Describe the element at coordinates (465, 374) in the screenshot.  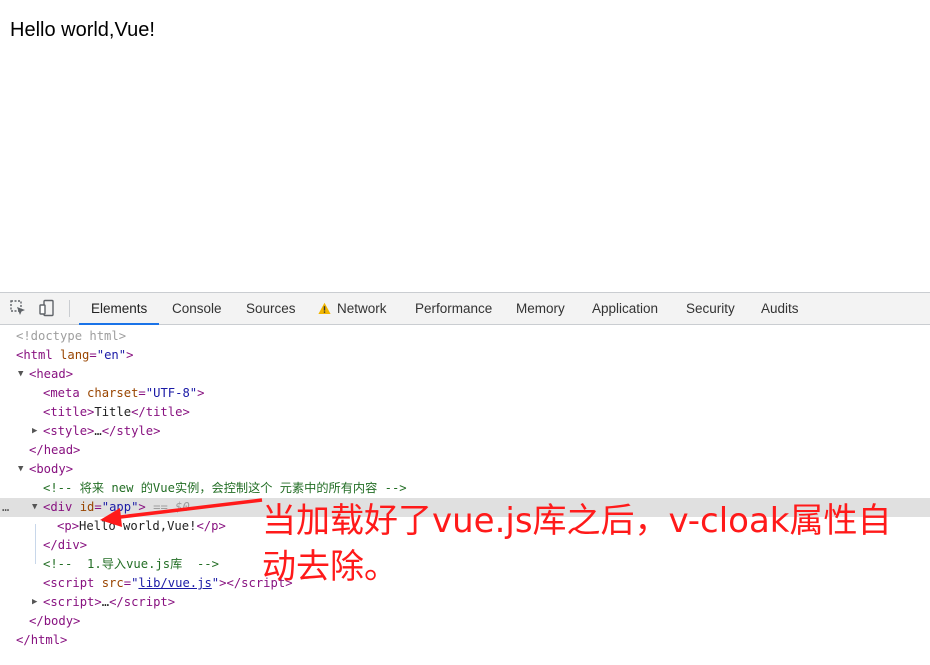
I see `dom-line-head: ▼ <head>` at that location.